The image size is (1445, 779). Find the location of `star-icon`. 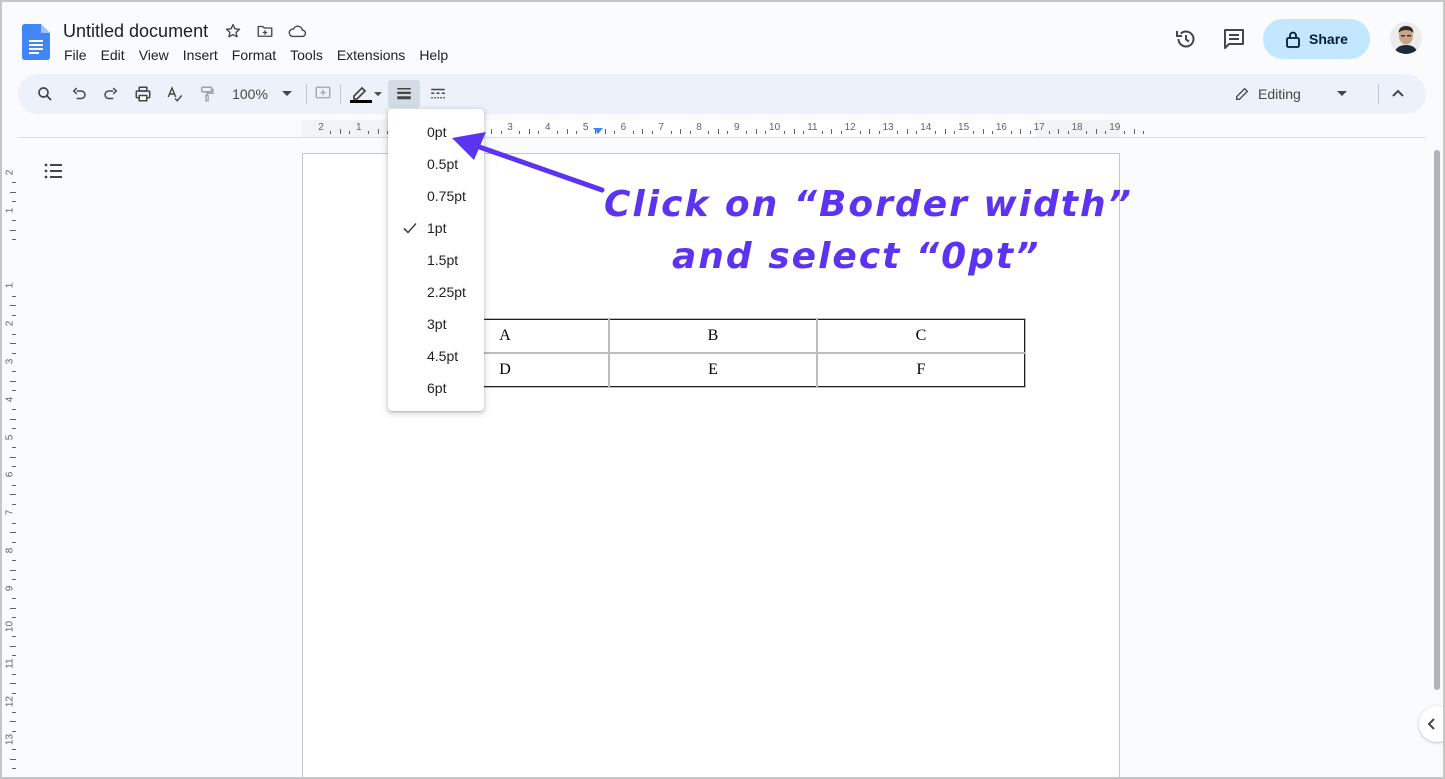

star-icon is located at coordinates (233, 31).